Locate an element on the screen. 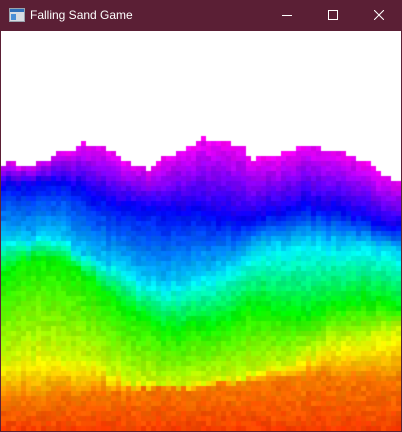 This screenshot has height=432, width=402. maximize-button is located at coordinates (333, 15).